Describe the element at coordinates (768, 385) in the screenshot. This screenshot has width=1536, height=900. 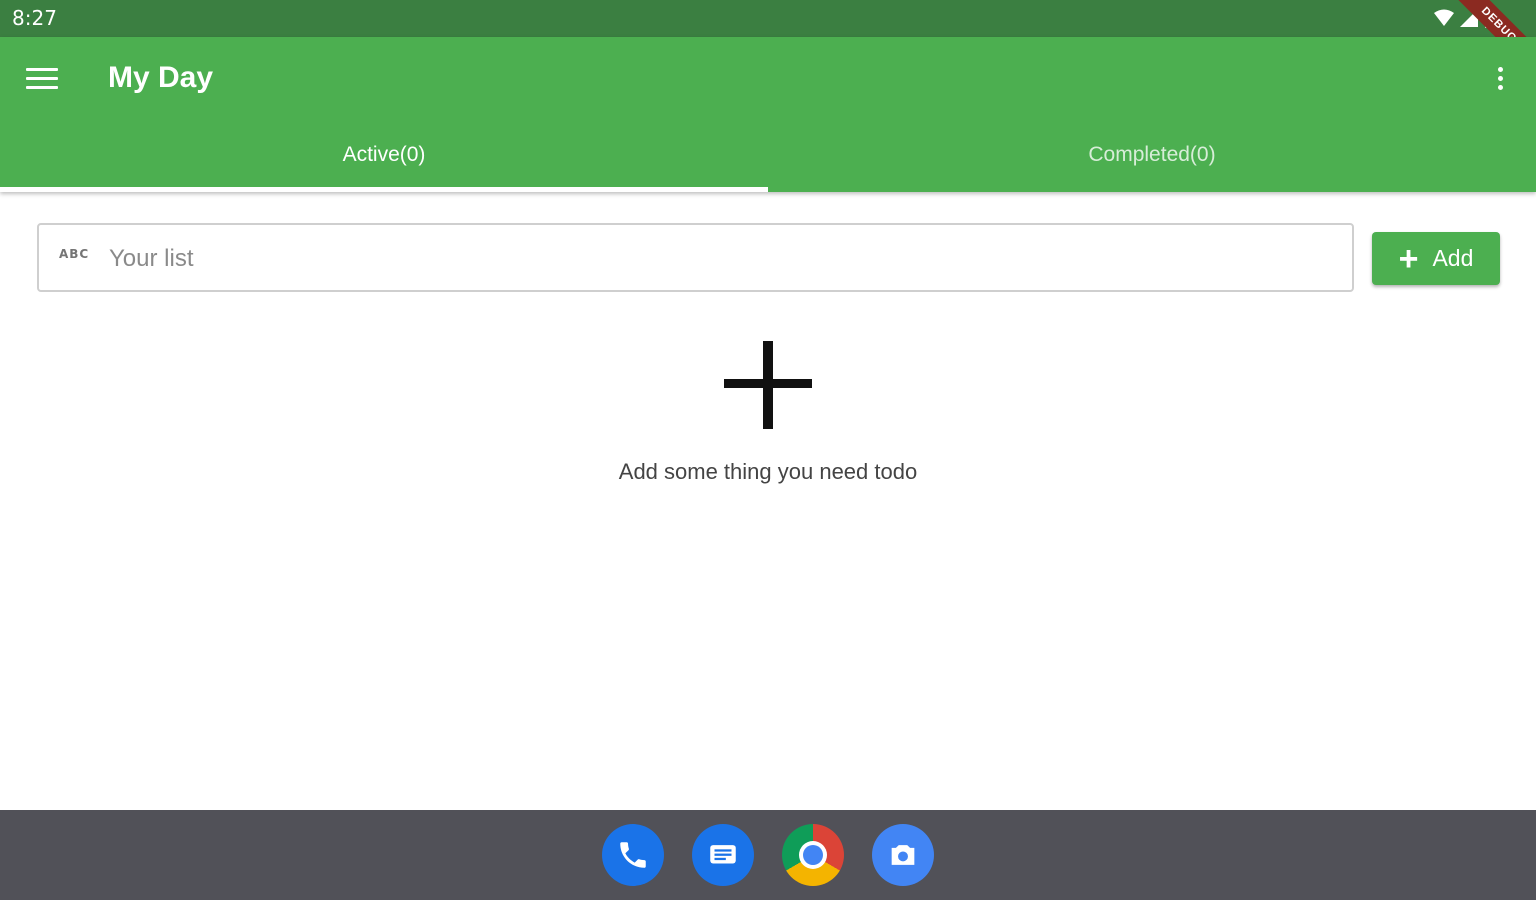
I see `plus-icon` at that location.